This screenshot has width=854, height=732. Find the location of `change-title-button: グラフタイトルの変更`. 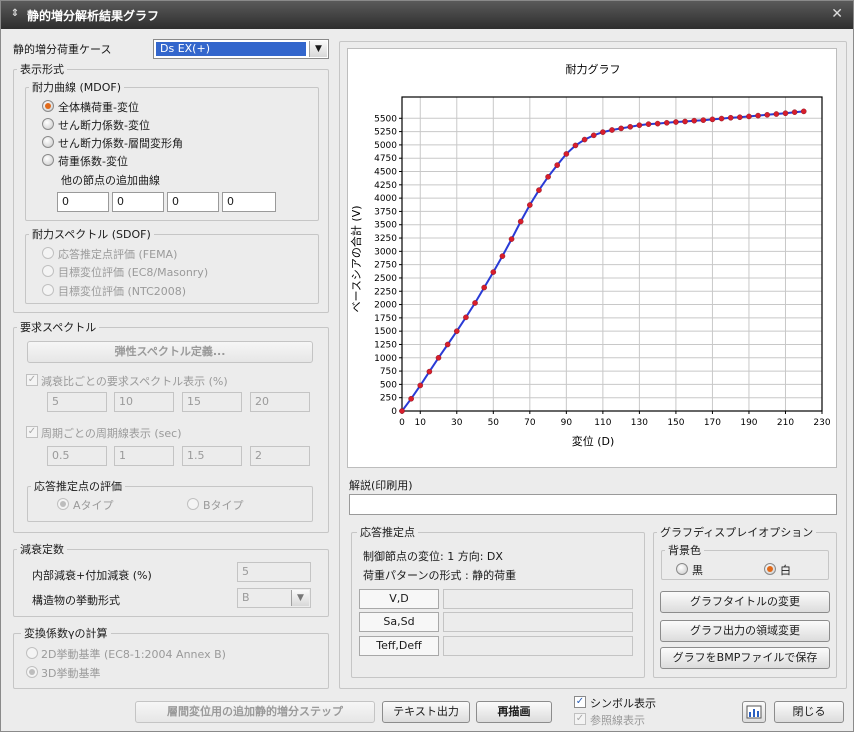

change-title-button: グラフタイトルの変更 is located at coordinates (745, 602).